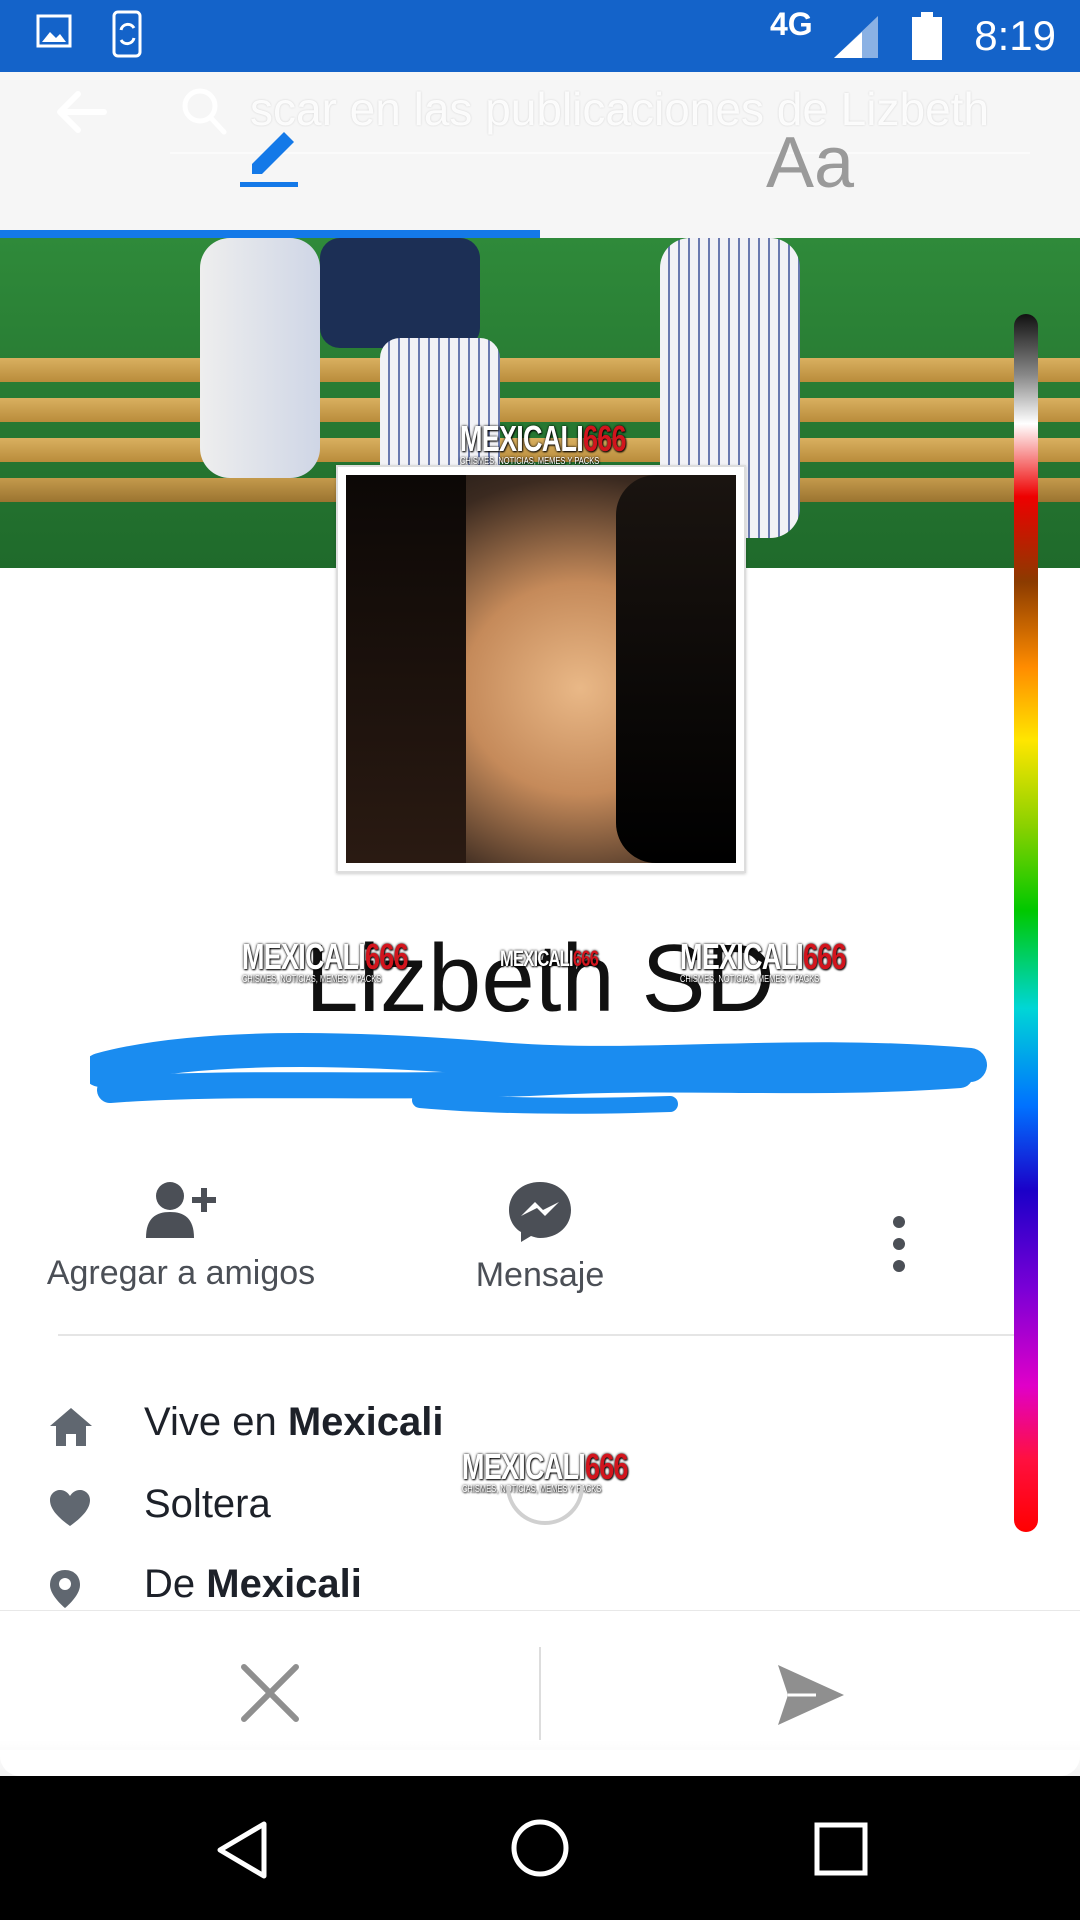  I want to click on info-lives-prefix: Vive en, so click(216, 1422).